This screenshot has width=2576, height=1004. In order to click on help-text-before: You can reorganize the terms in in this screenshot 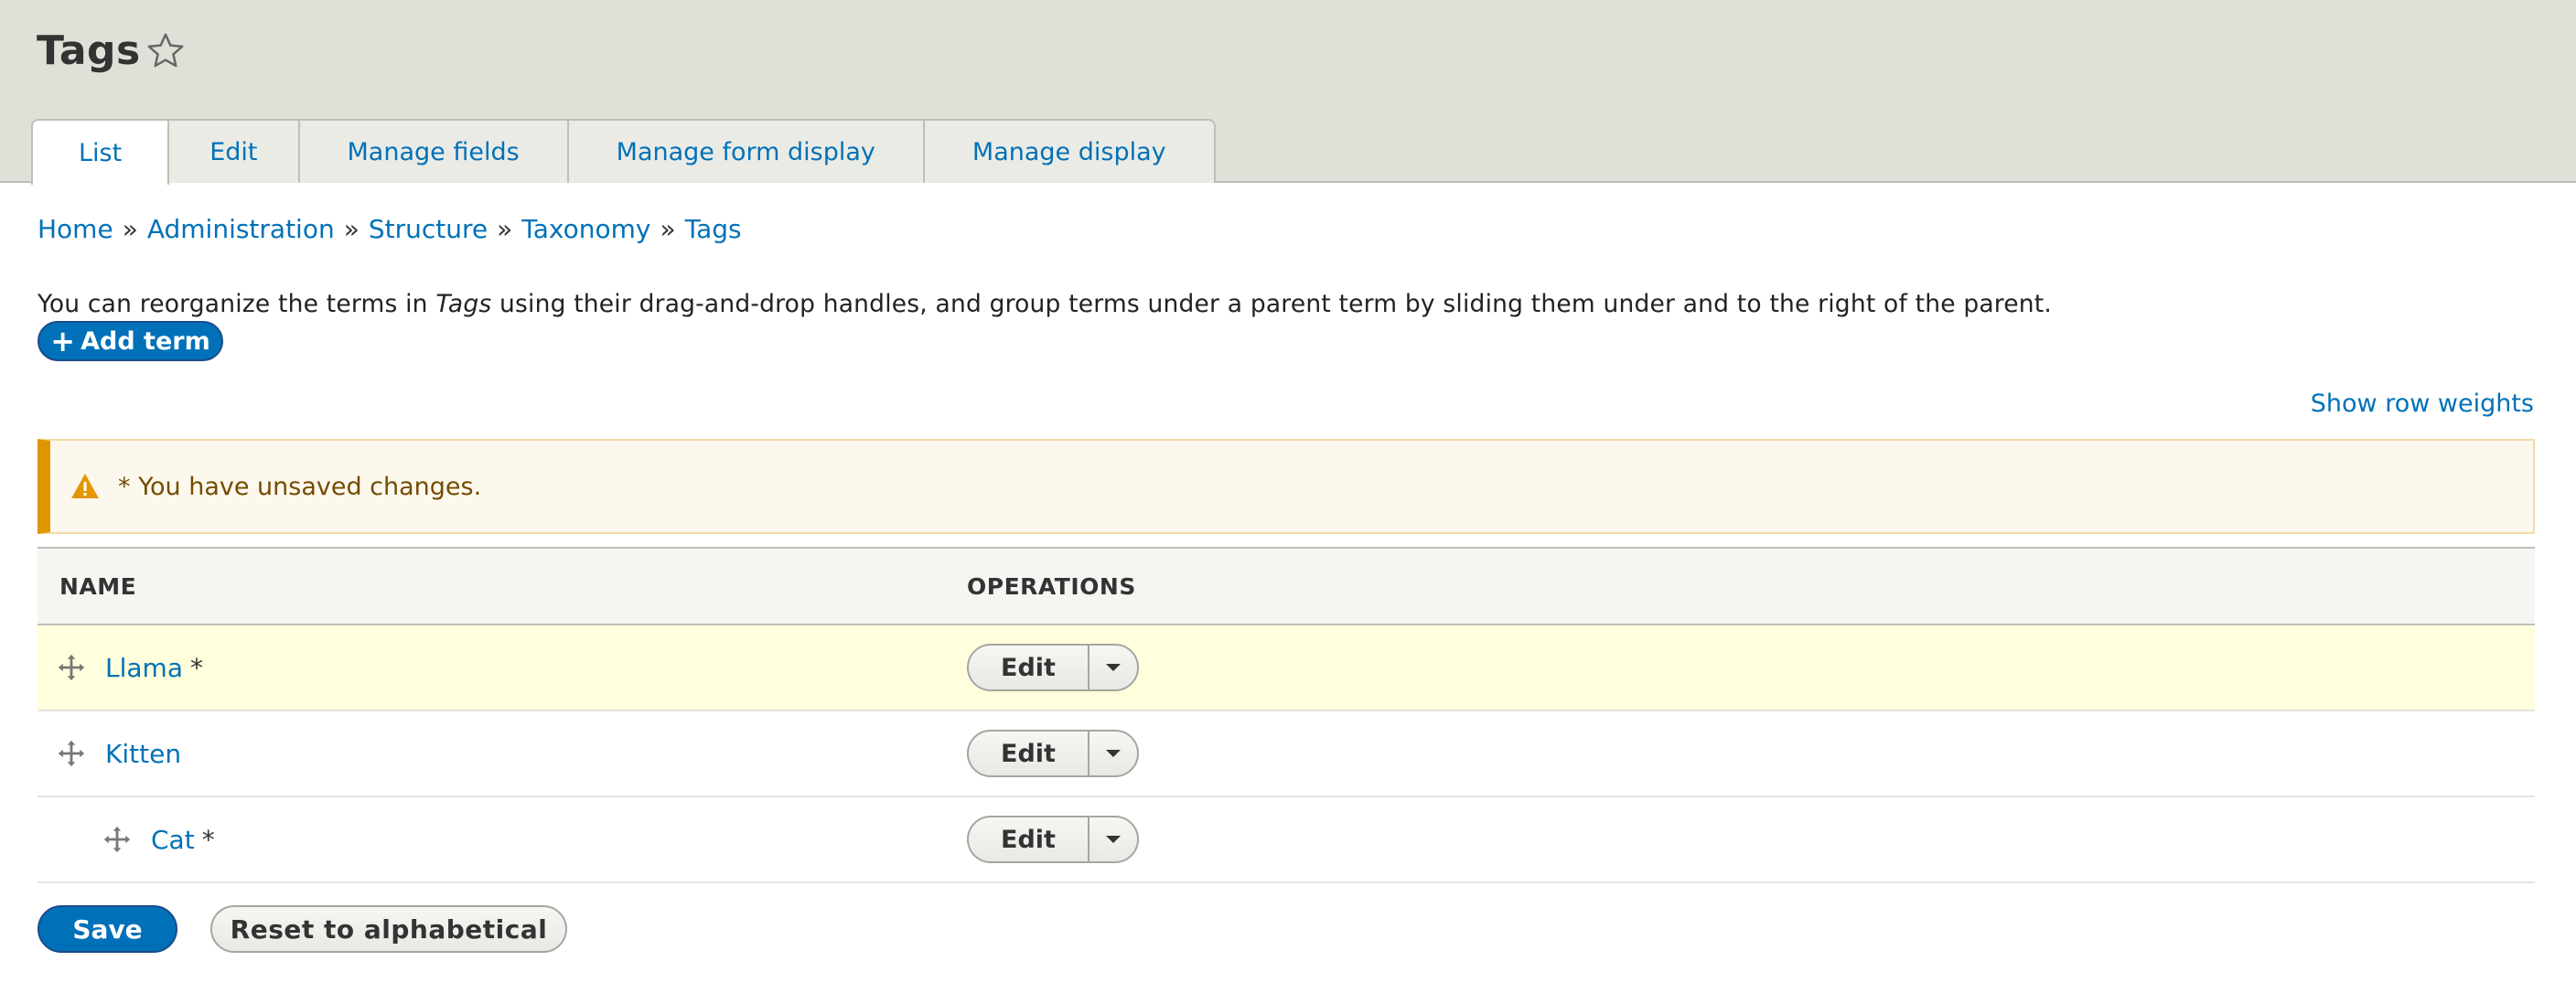, I will do `click(237, 303)`.